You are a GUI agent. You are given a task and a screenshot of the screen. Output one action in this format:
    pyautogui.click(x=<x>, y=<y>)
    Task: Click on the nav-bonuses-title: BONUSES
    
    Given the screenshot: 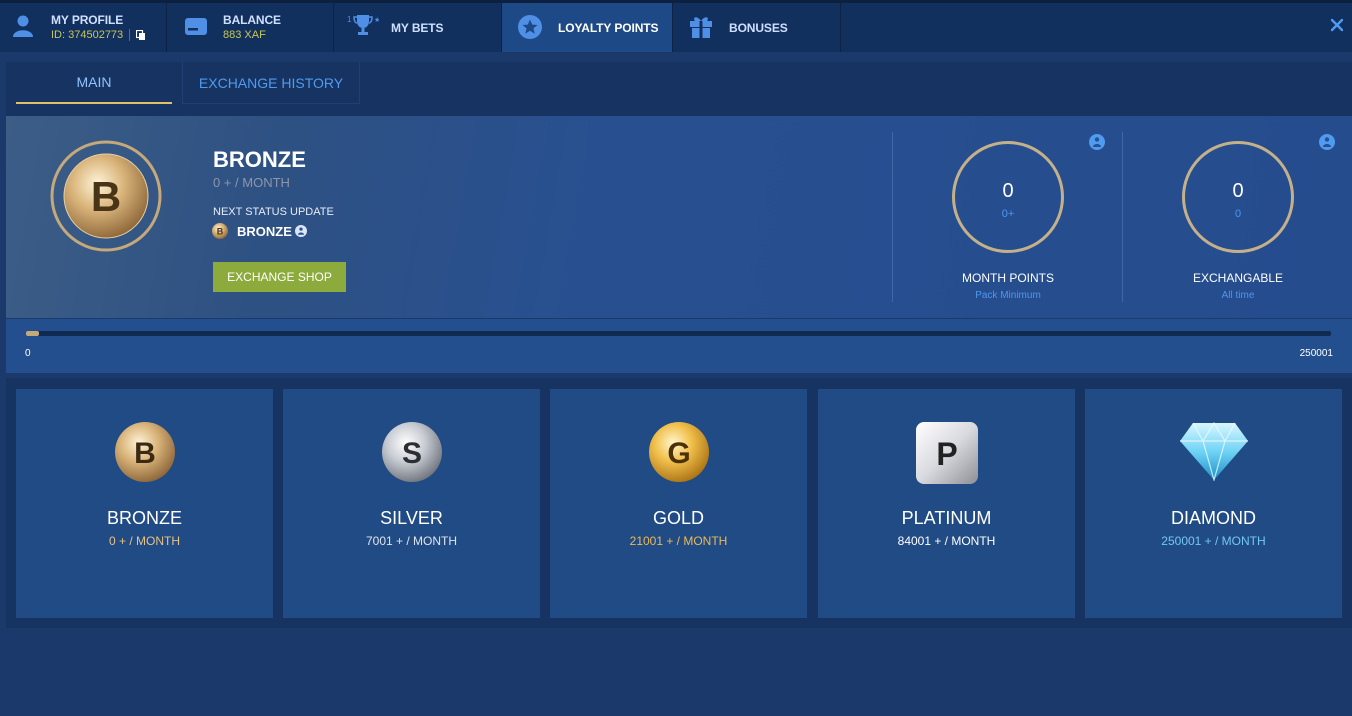 What is the action you would take?
    pyautogui.click(x=758, y=28)
    